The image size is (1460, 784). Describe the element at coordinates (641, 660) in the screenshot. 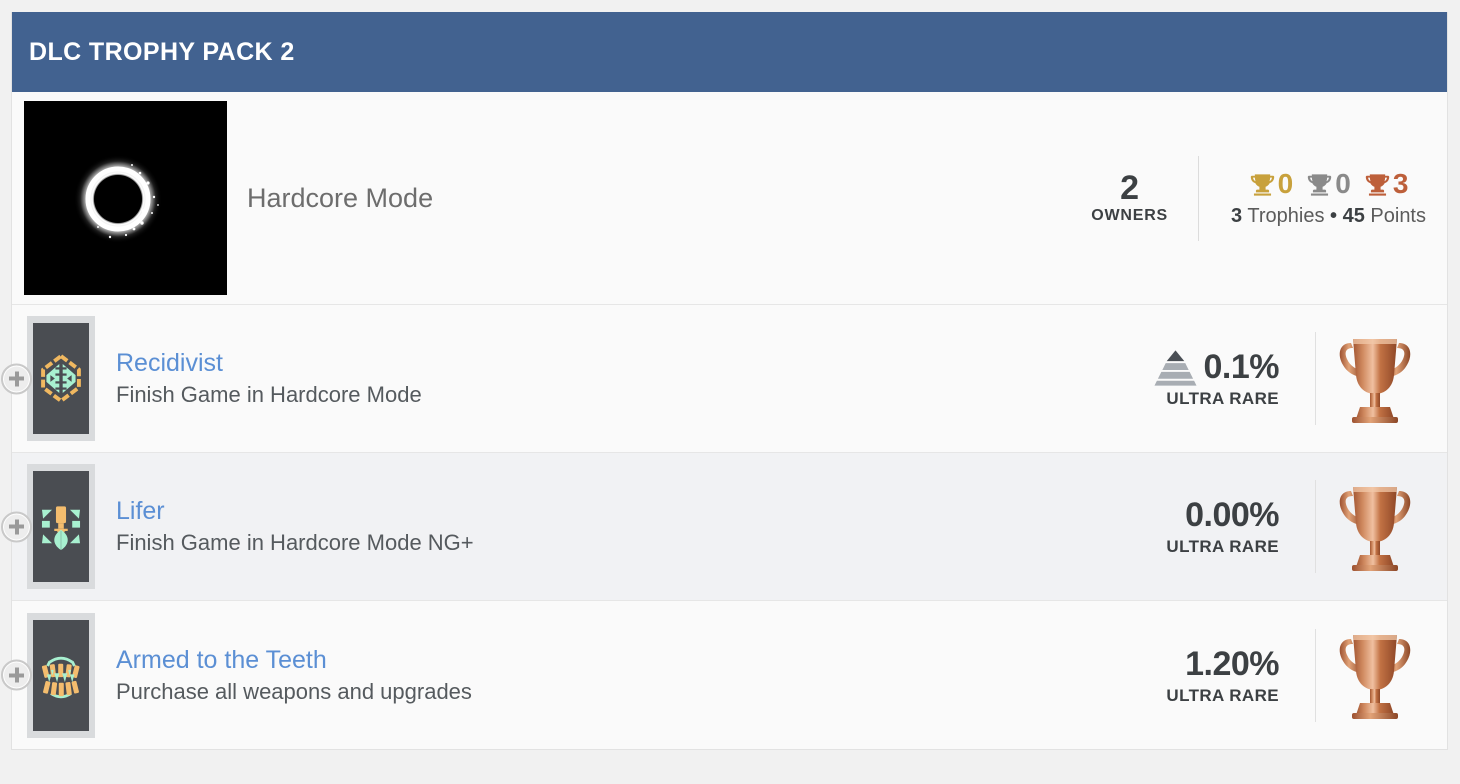

I see `trophy-name: Armed to the Teeth` at that location.